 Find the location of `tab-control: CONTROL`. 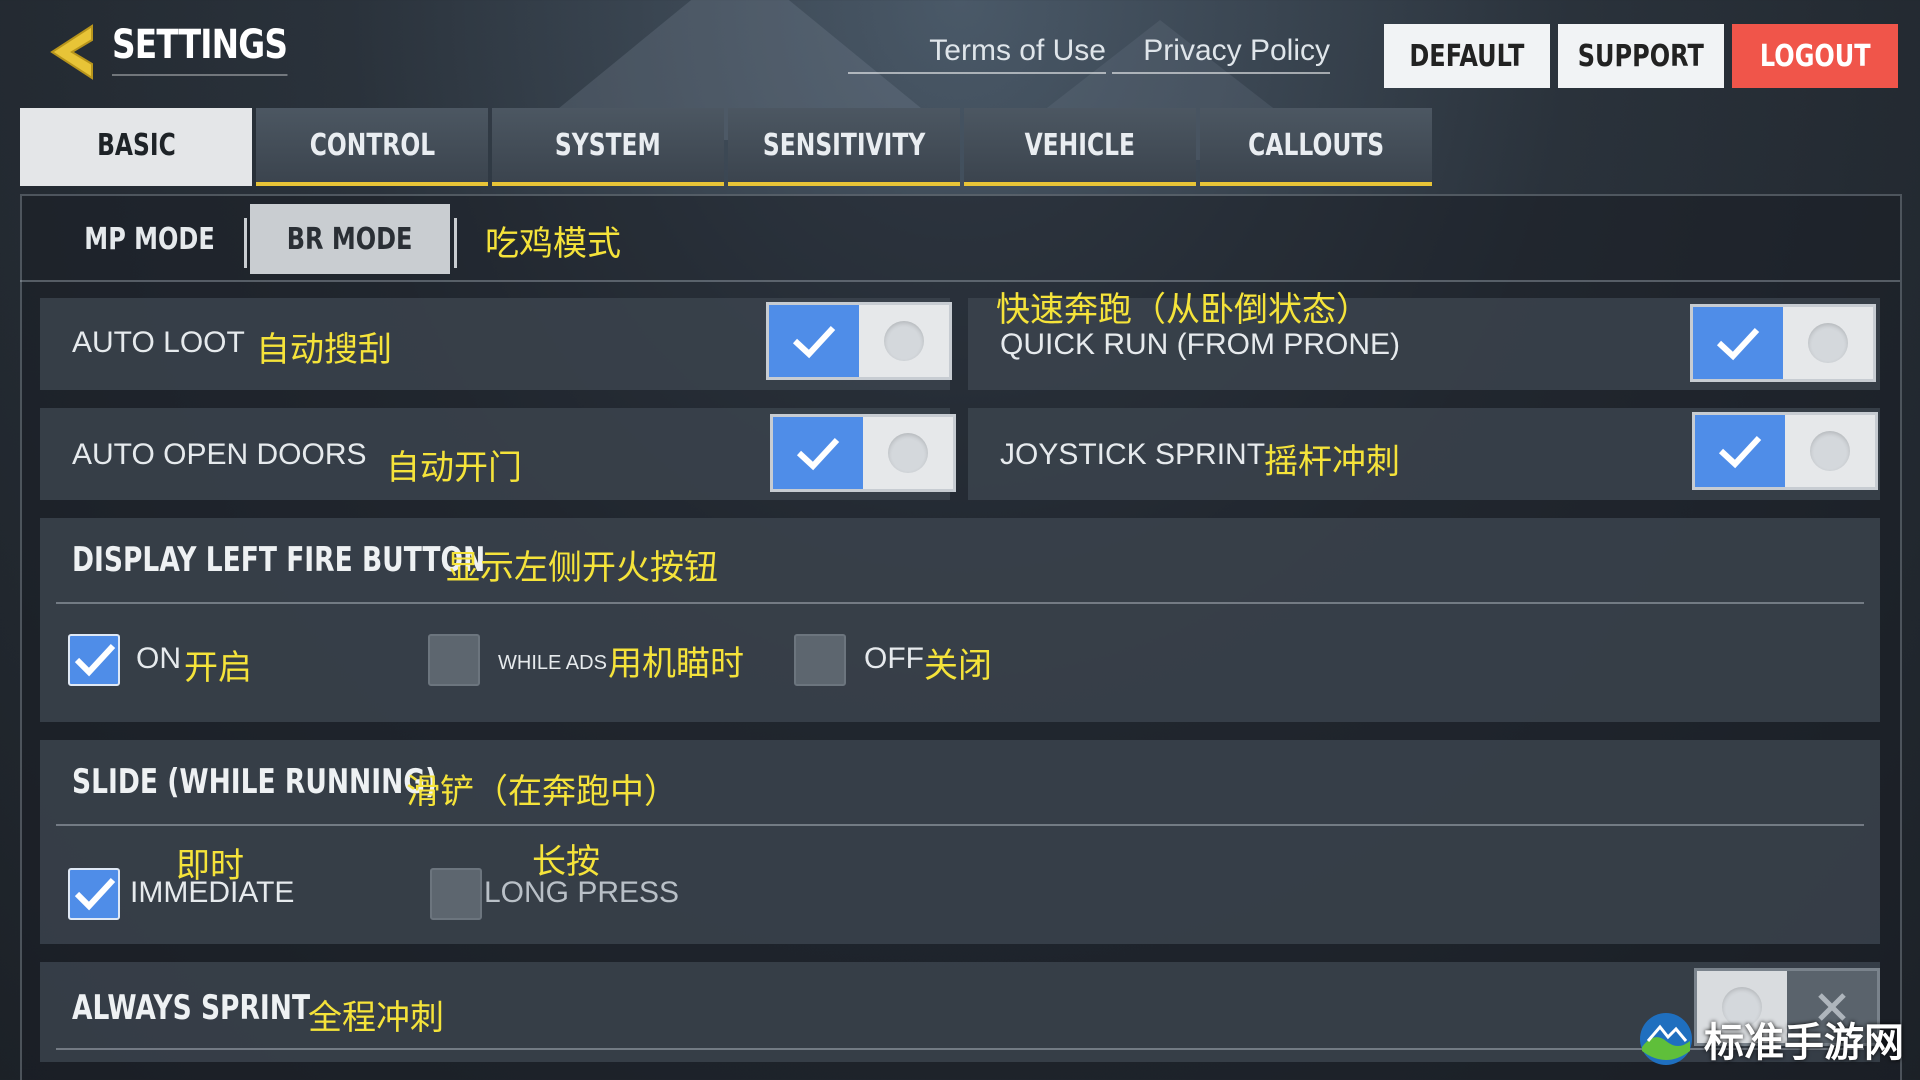

tab-control: CONTROL is located at coordinates (372, 147).